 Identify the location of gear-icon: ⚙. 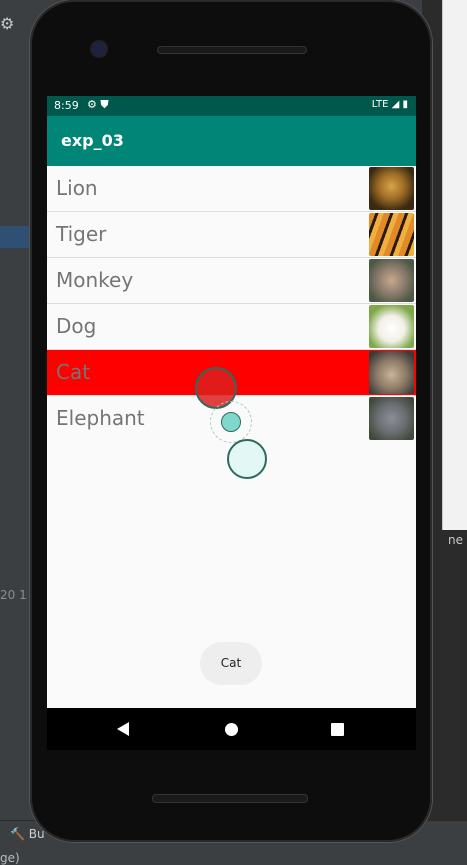
(7, 23).